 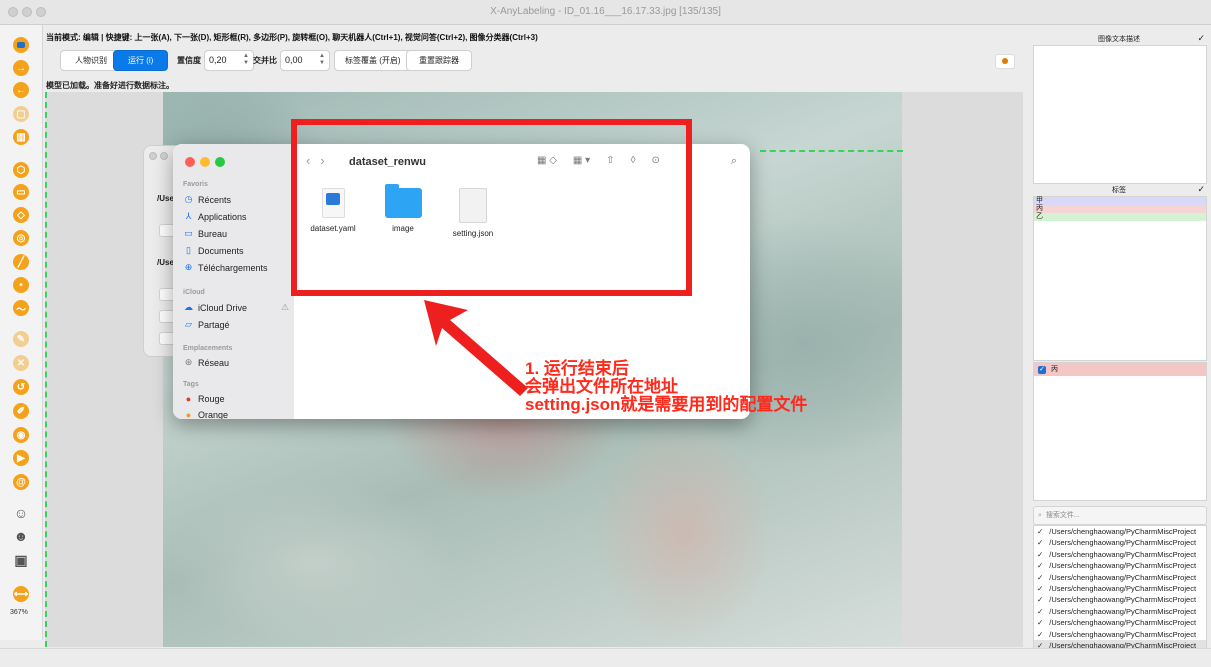 I want to click on circle-tool-icon: ◎, so click(x=21, y=238).